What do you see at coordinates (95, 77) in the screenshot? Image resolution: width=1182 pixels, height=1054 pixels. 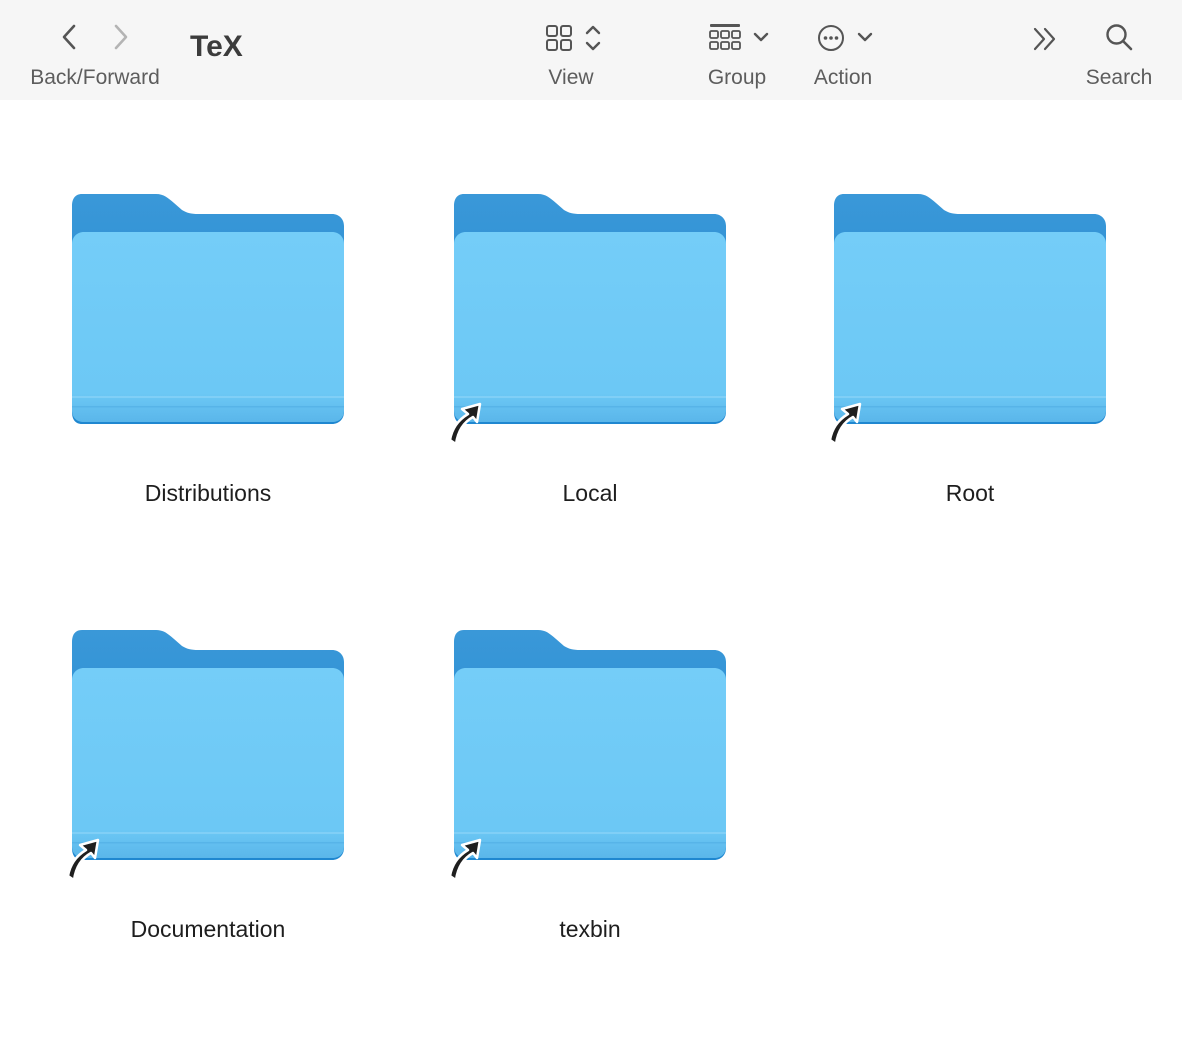 I see `back-forward-label: Back/Forward` at bounding box center [95, 77].